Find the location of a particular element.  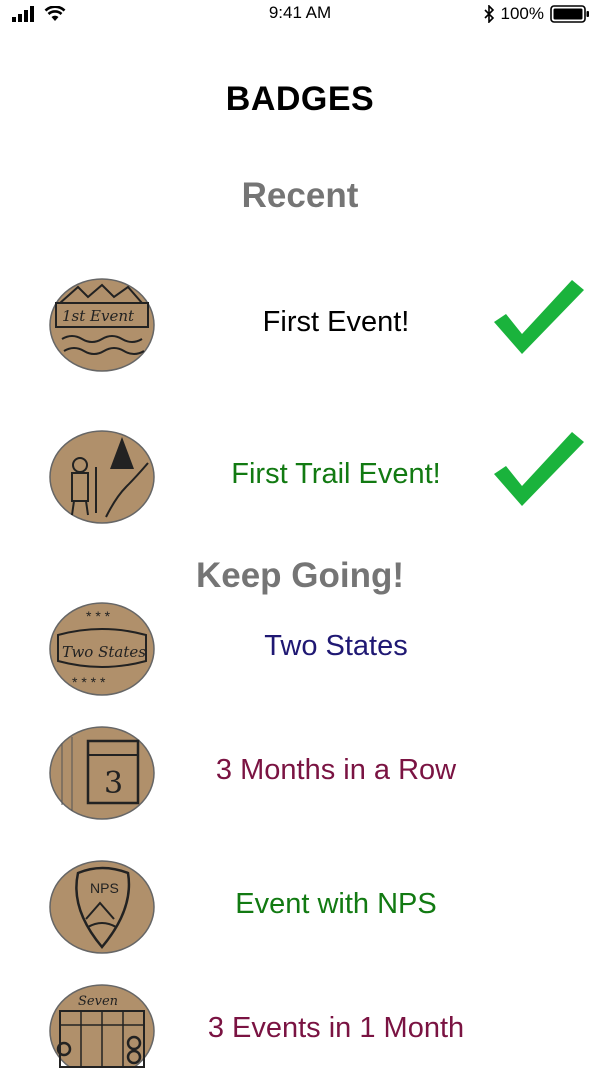

badge-two-states-icon: * * * Two States * * * * is located at coordinates (102, 649).